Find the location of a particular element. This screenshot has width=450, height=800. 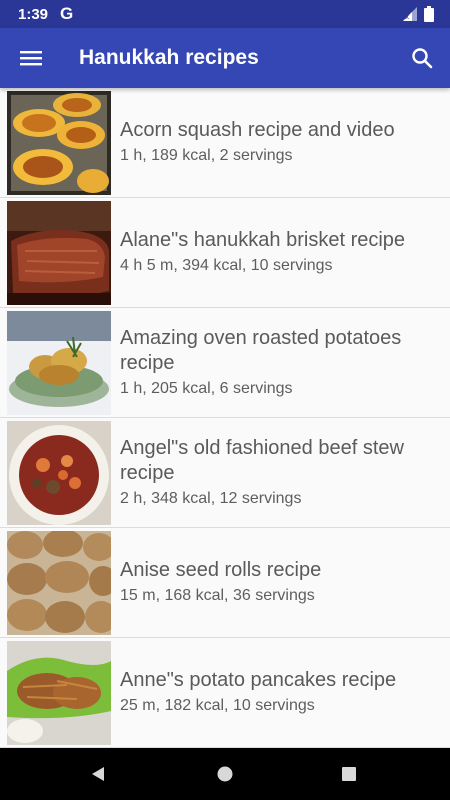

recipe-title: Anne"s potato pancakes recipe is located at coordinates (258, 680).